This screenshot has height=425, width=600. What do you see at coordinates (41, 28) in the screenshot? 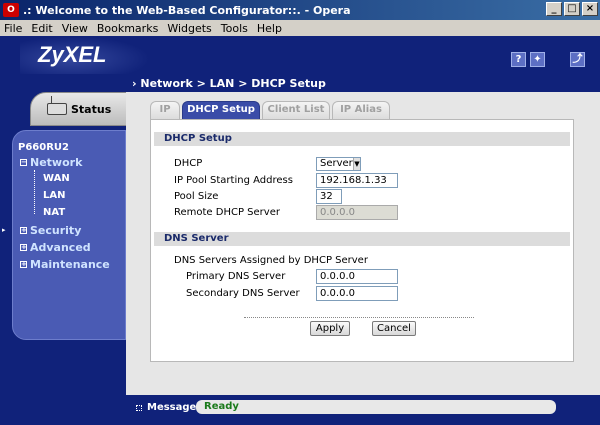
I see `menu-edit: Edit` at bounding box center [41, 28].